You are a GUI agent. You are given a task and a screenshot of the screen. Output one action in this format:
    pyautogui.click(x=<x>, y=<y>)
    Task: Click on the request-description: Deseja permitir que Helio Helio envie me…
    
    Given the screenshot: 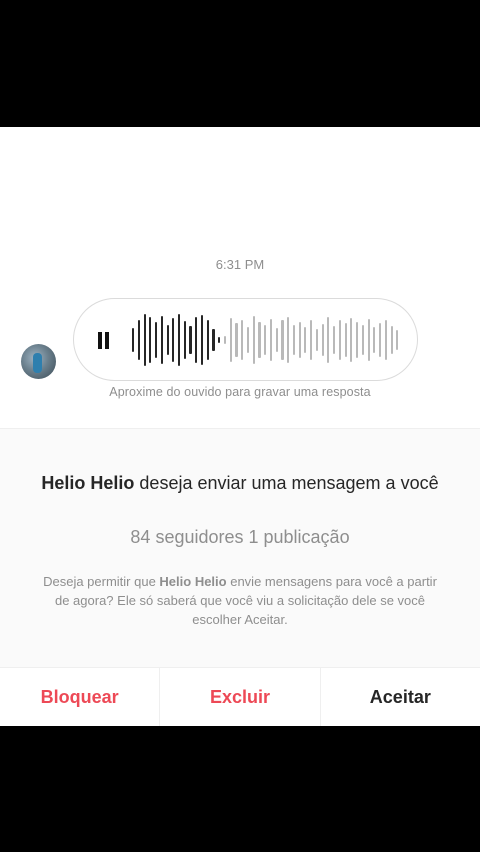 What is the action you would take?
    pyautogui.click(x=240, y=600)
    